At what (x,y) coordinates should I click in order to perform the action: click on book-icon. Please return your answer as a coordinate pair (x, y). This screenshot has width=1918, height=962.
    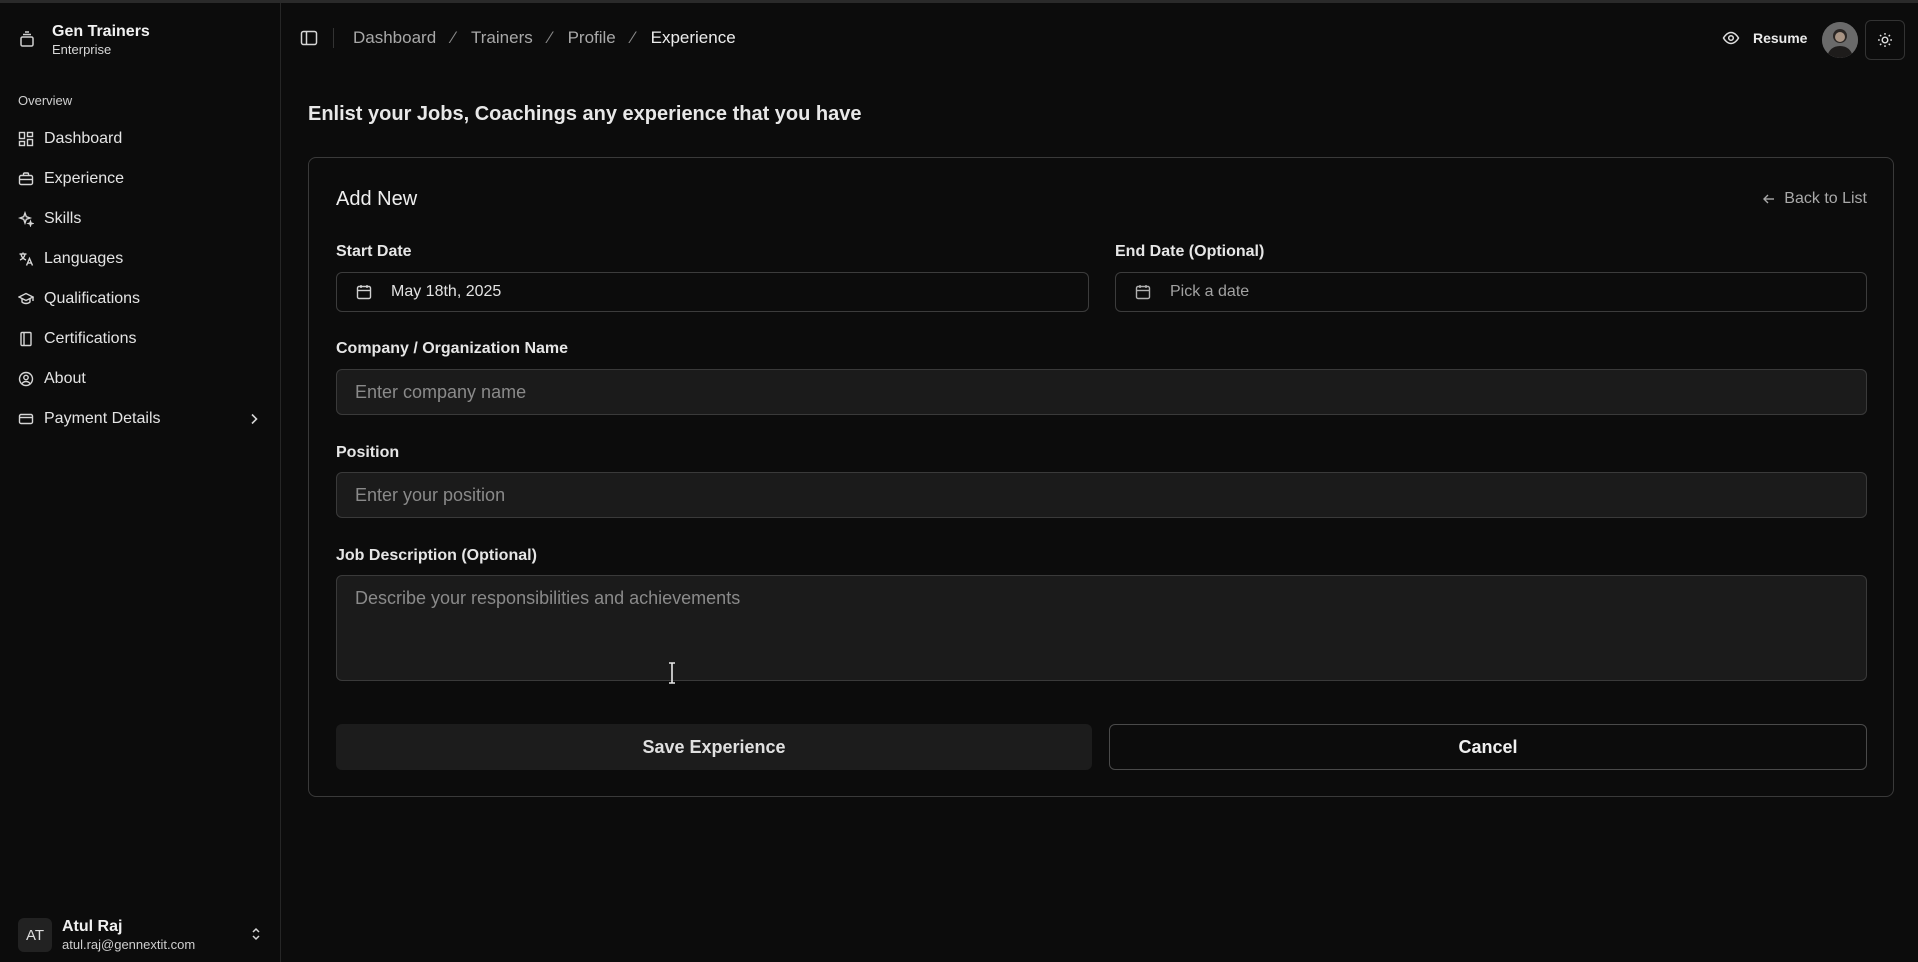
    Looking at the image, I should click on (26, 339).